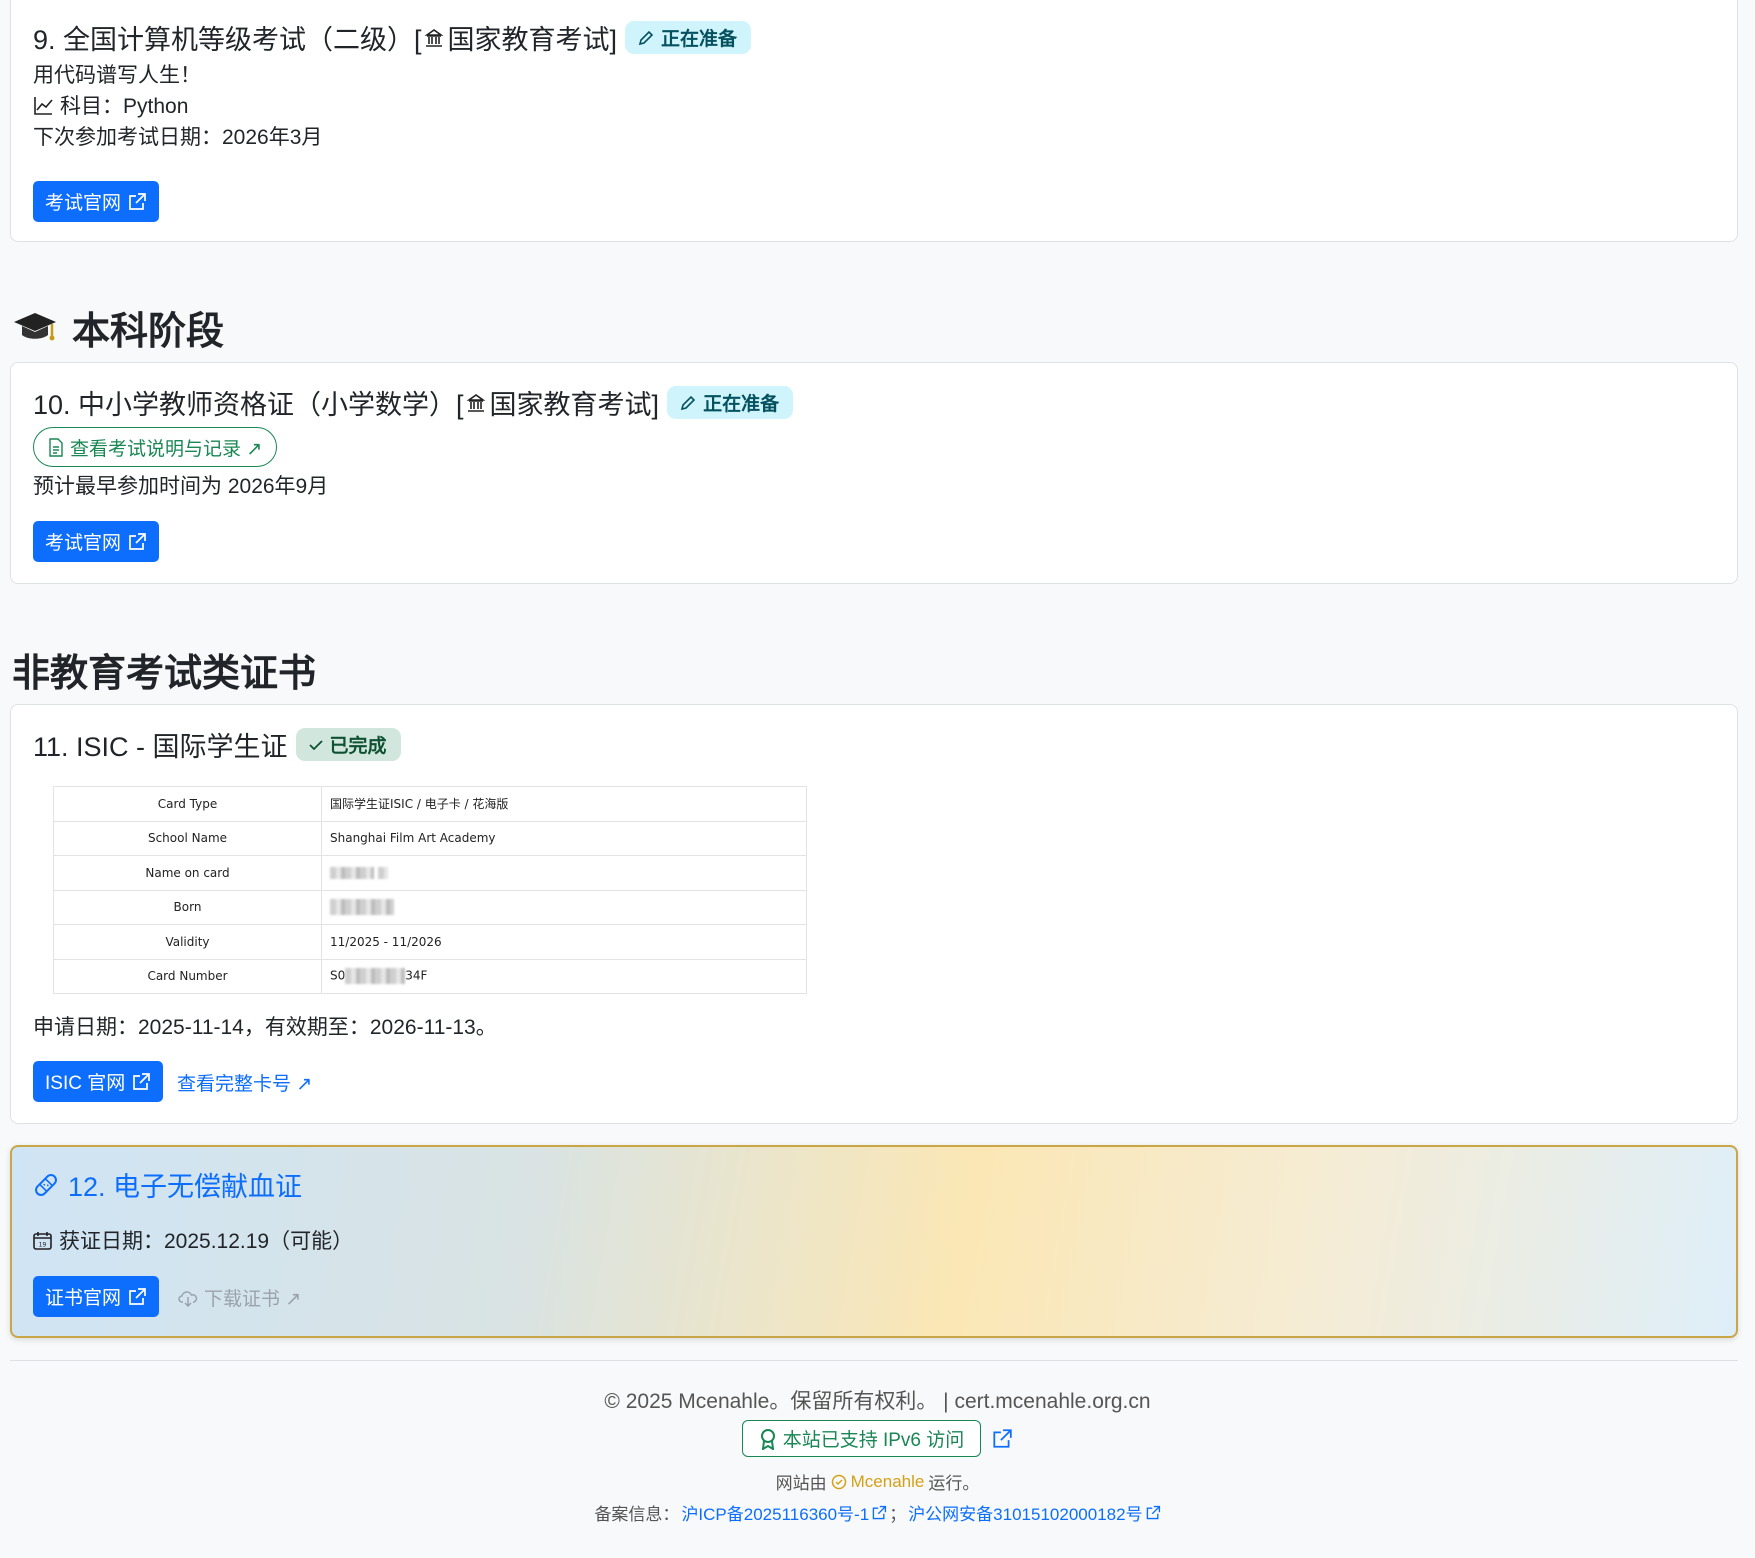  What do you see at coordinates (148, 332) in the screenshot?
I see `section-title-text: 本科阶段` at bounding box center [148, 332].